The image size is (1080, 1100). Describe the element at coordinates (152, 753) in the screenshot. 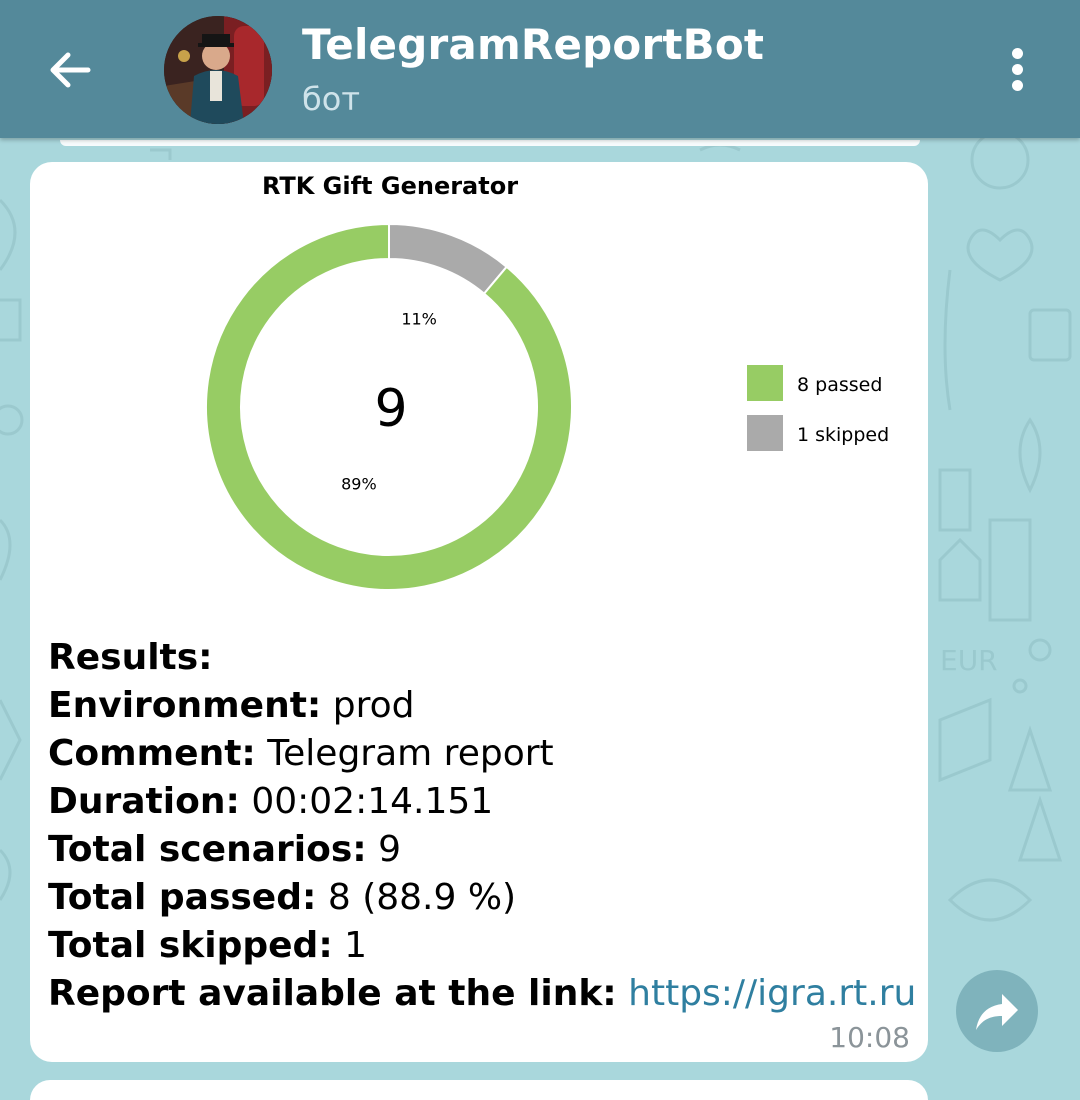

I see `report-line-label: Comment:` at that location.